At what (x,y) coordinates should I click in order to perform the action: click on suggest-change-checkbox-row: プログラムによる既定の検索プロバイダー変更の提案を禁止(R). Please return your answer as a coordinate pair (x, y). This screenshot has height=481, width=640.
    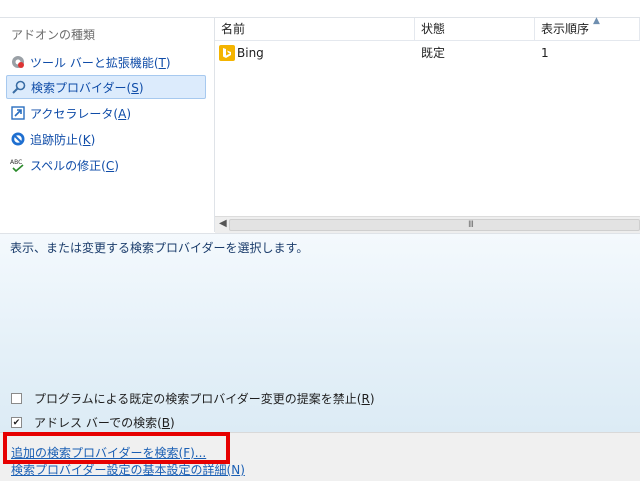
    Looking at the image, I should click on (193, 398).